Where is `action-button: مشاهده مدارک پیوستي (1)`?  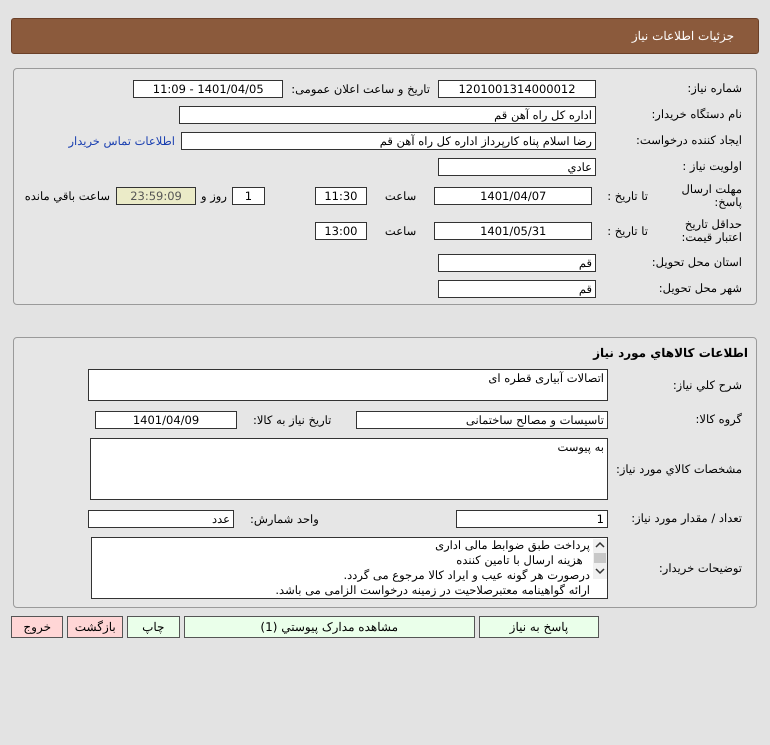
action-button: مشاهده مدارک پیوستي (1) is located at coordinates (329, 627).